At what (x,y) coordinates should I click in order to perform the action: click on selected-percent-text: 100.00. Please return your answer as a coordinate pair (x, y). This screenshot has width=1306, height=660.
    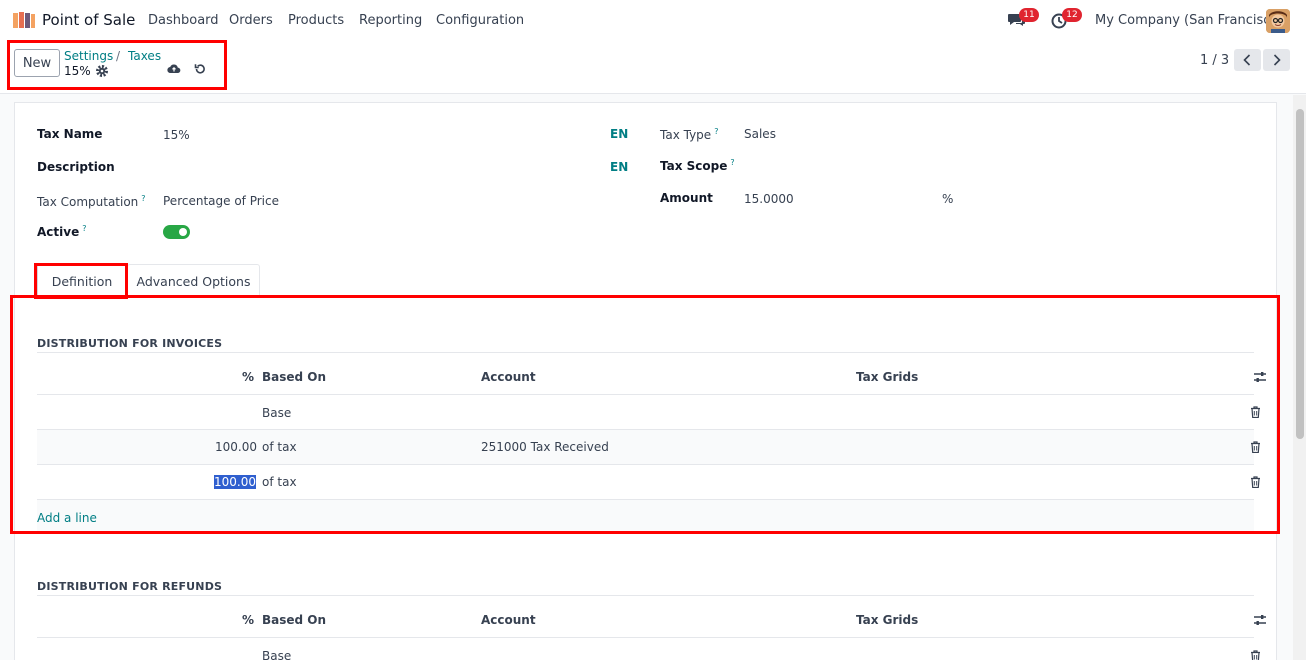
    Looking at the image, I should click on (235, 482).